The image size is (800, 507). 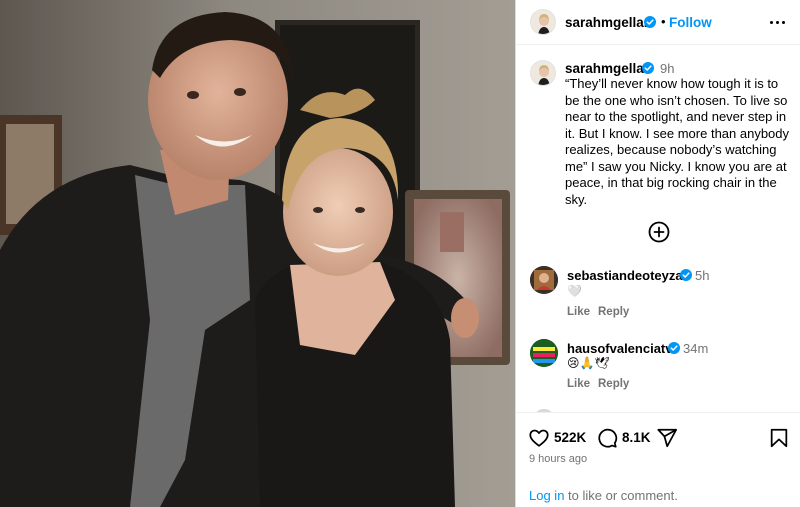 I want to click on share-icon, so click(x=667, y=438).